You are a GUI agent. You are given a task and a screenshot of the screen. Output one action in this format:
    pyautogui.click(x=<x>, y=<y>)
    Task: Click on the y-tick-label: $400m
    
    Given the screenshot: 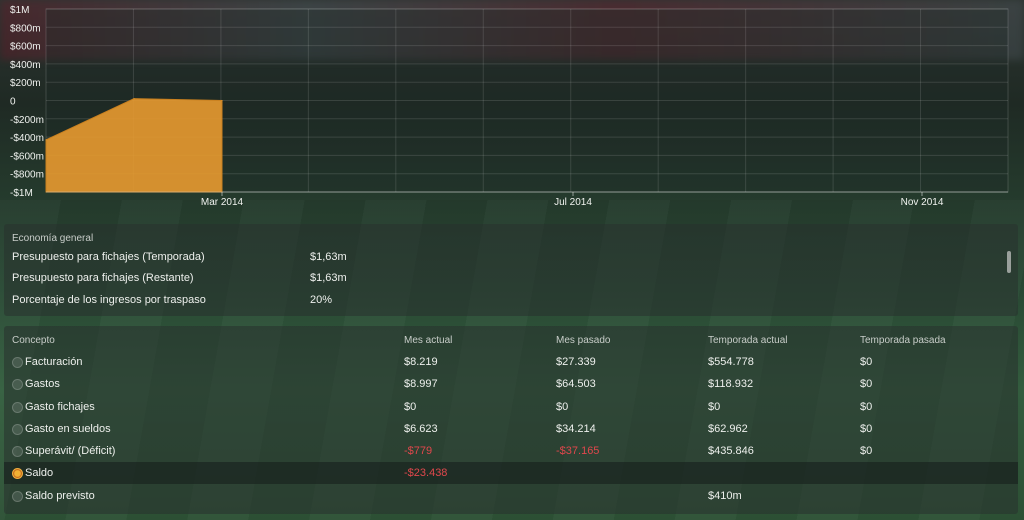 What is the action you would take?
    pyautogui.click(x=25, y=65)
    